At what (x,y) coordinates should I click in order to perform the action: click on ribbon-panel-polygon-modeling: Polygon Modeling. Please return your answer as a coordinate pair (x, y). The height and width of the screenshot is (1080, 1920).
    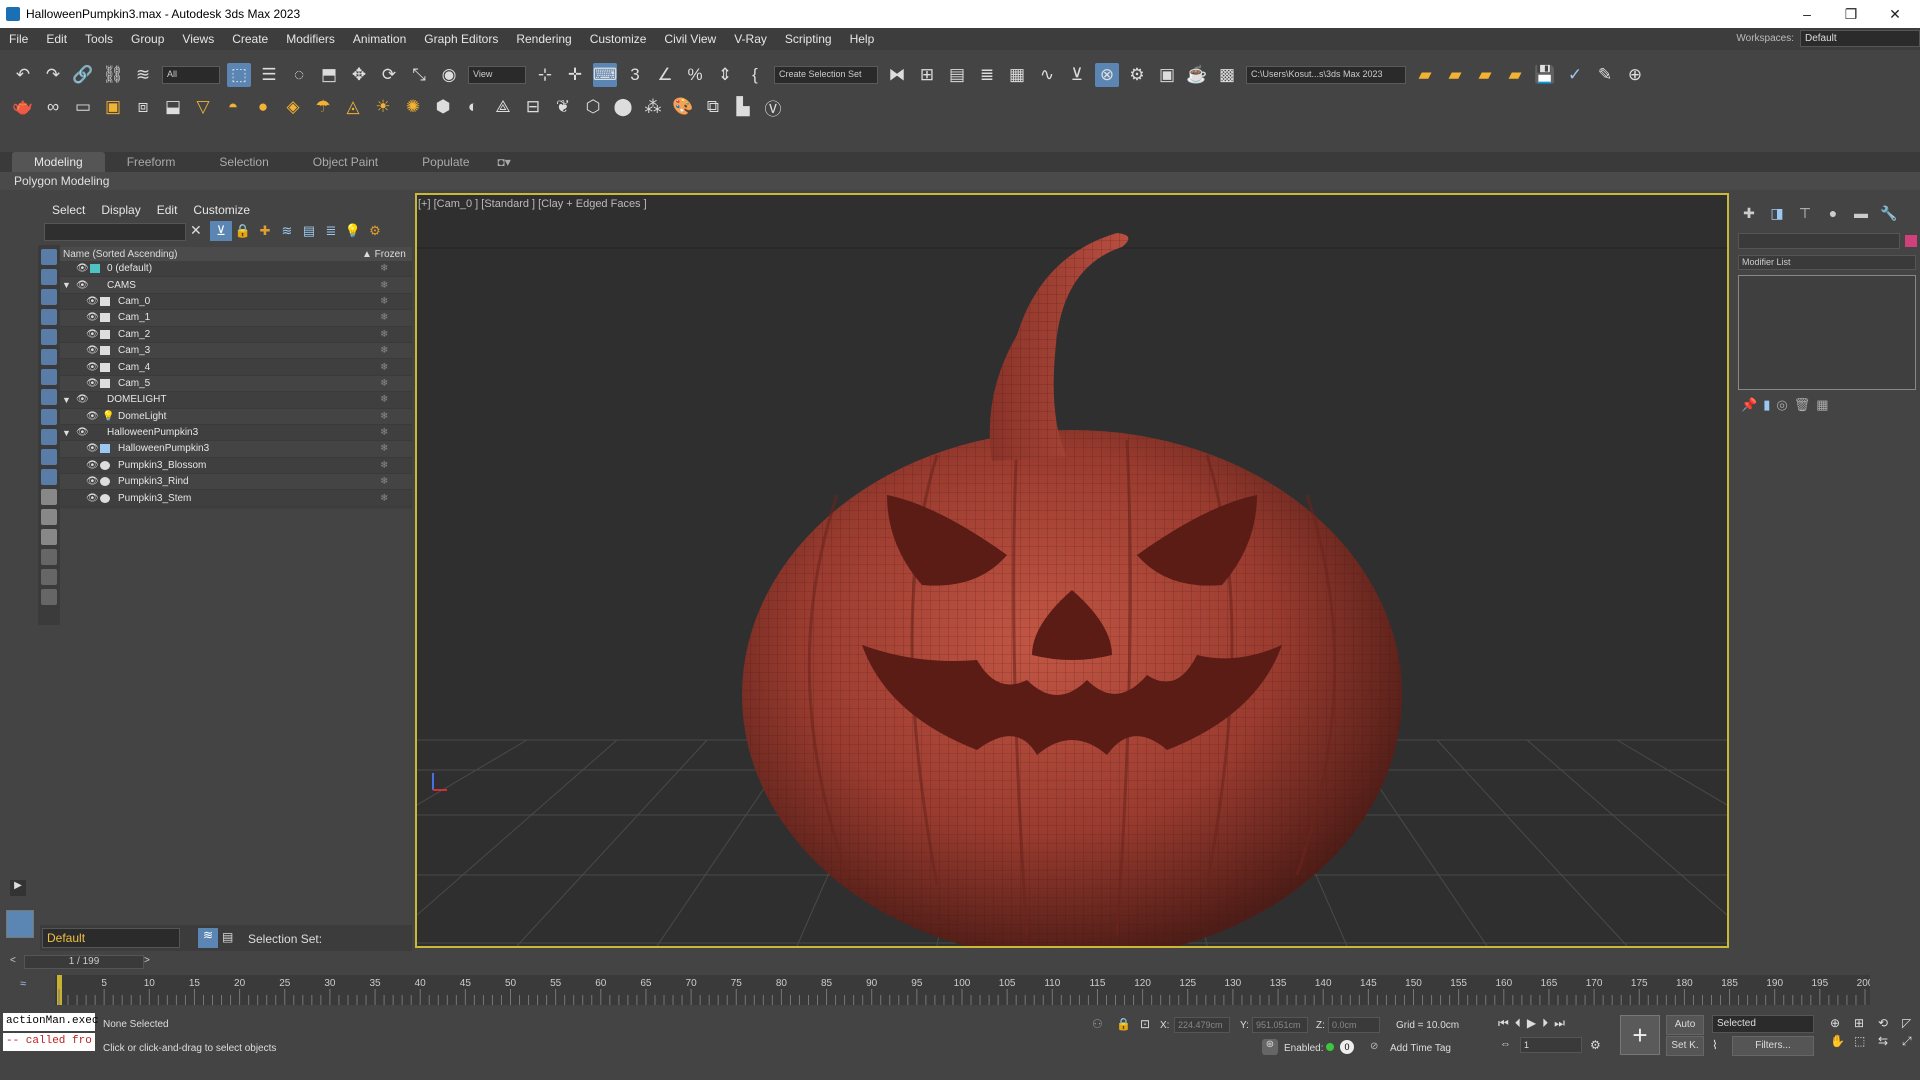
    Looking at the image, I should click on (960, 181).